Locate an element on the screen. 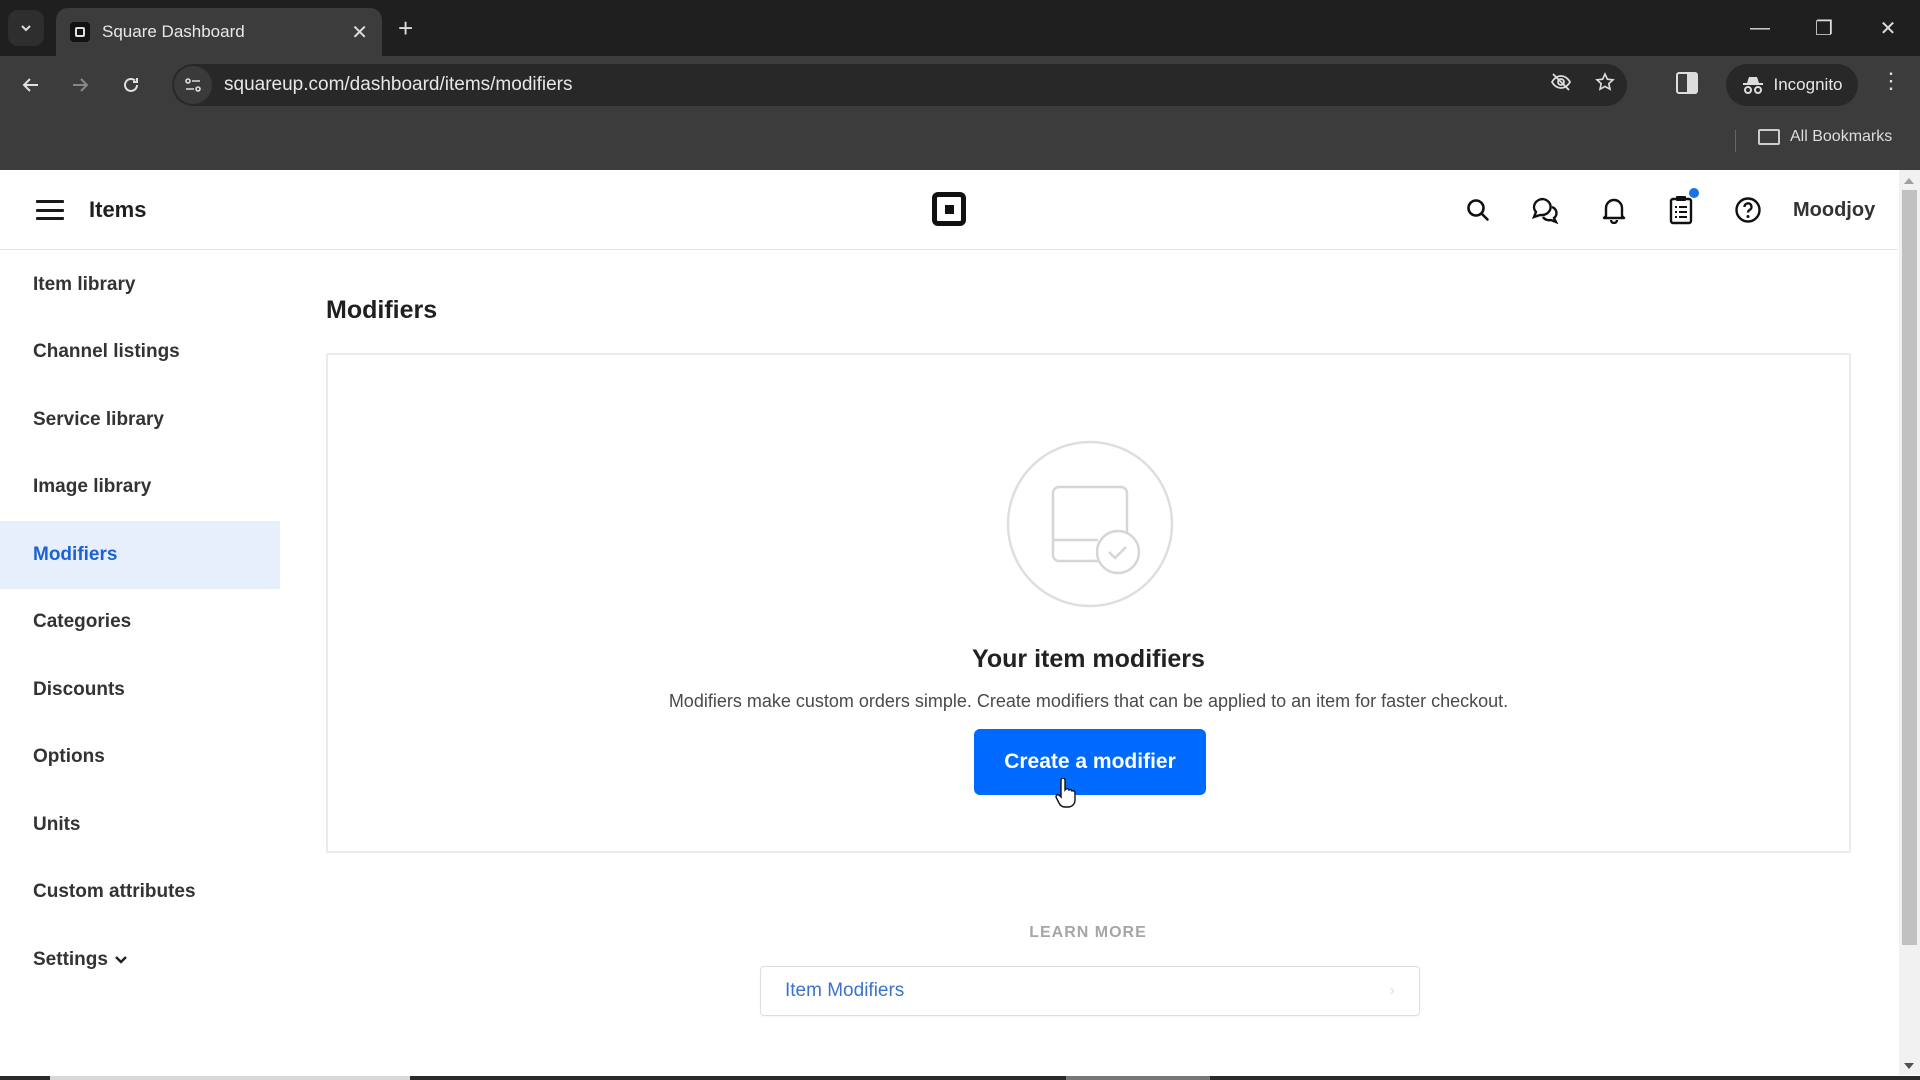  url-text: squareup.com/dashboard/items/modifiers is located at coordinates (881, 85).